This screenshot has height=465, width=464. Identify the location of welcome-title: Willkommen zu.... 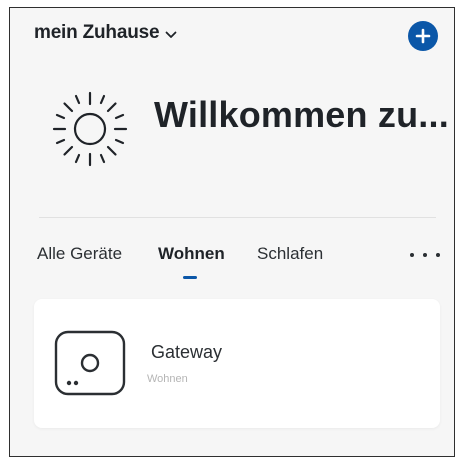
(301, 114).